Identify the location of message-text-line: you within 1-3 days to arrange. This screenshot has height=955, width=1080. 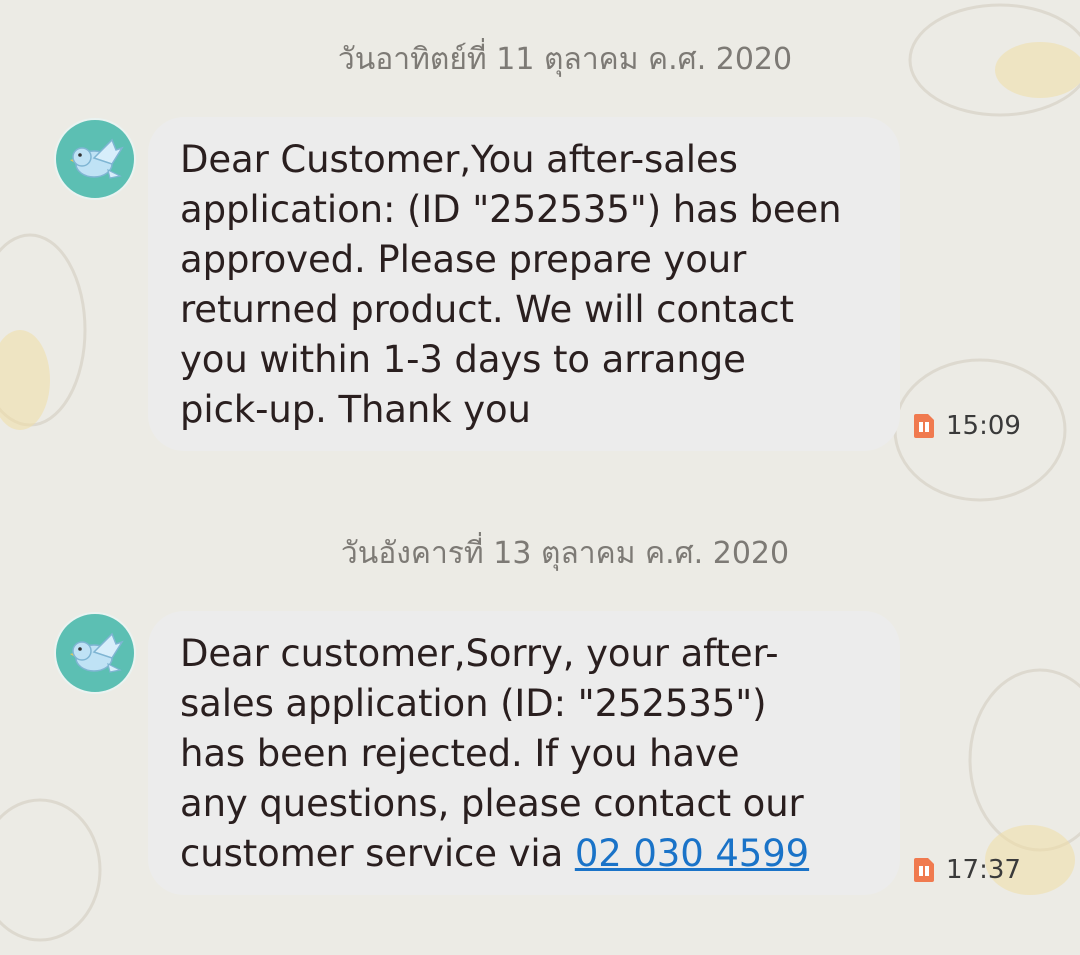
(463, 359).